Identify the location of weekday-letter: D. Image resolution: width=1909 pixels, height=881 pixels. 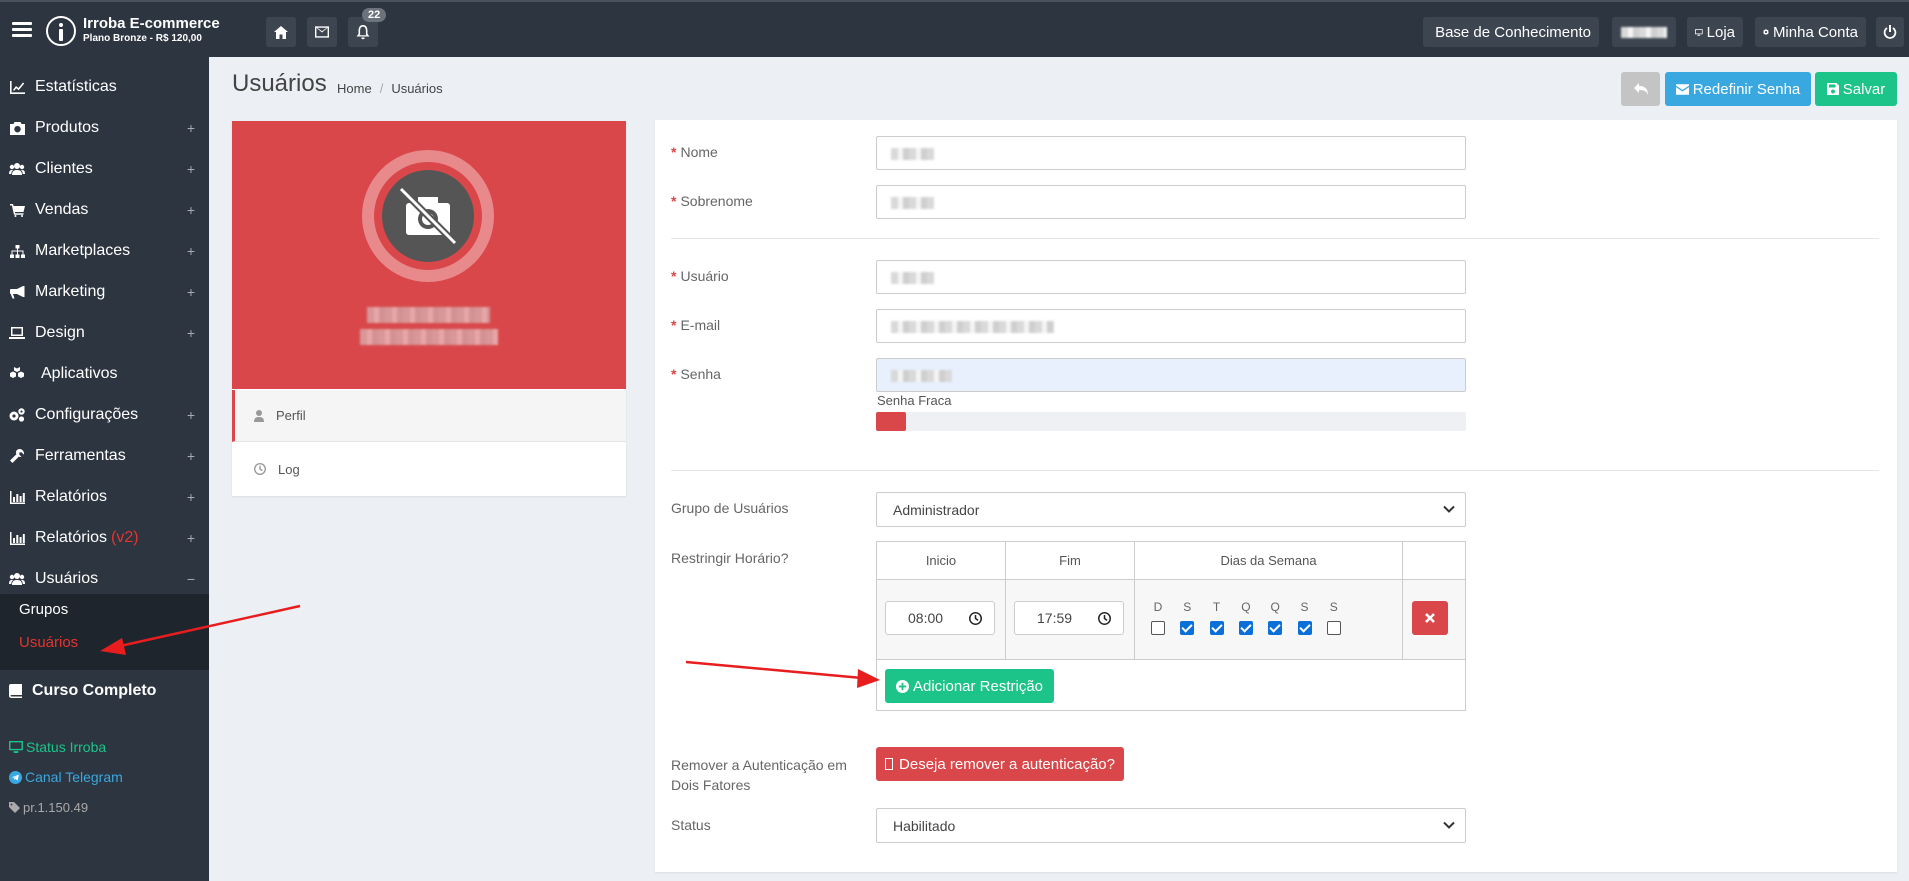
(1158, 607).